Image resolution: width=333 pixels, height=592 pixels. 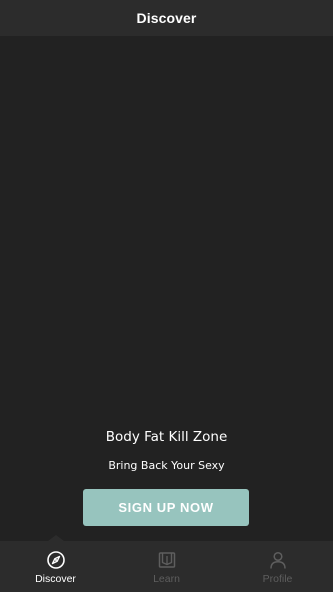 I want to click on tab-profile: Profile, so click(x=277, y=566).